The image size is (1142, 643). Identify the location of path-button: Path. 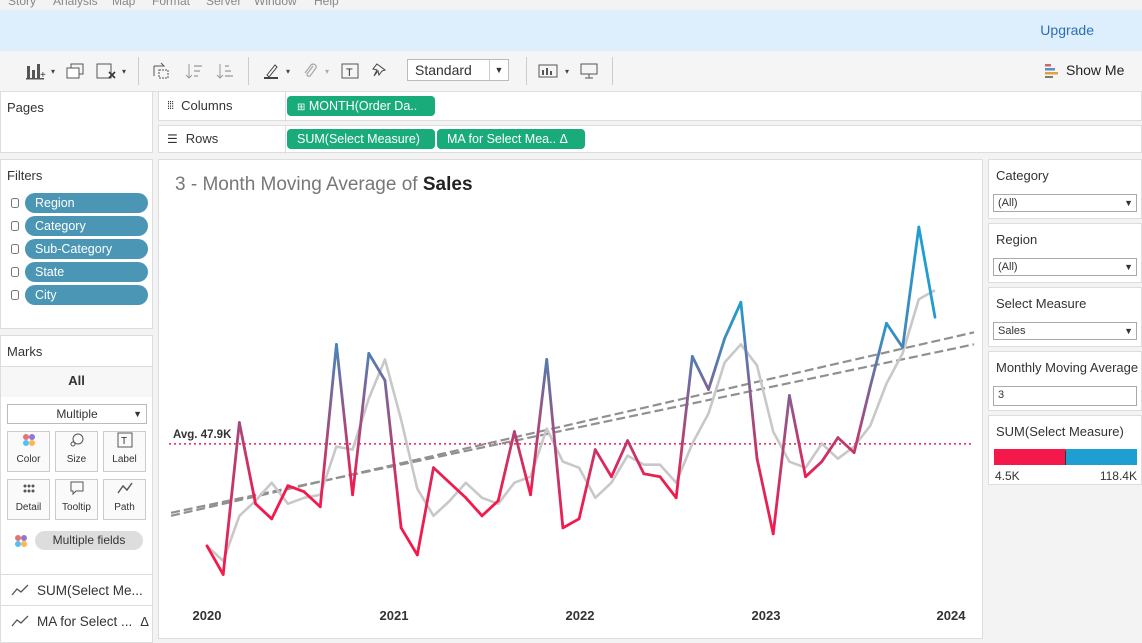
(124, 499).